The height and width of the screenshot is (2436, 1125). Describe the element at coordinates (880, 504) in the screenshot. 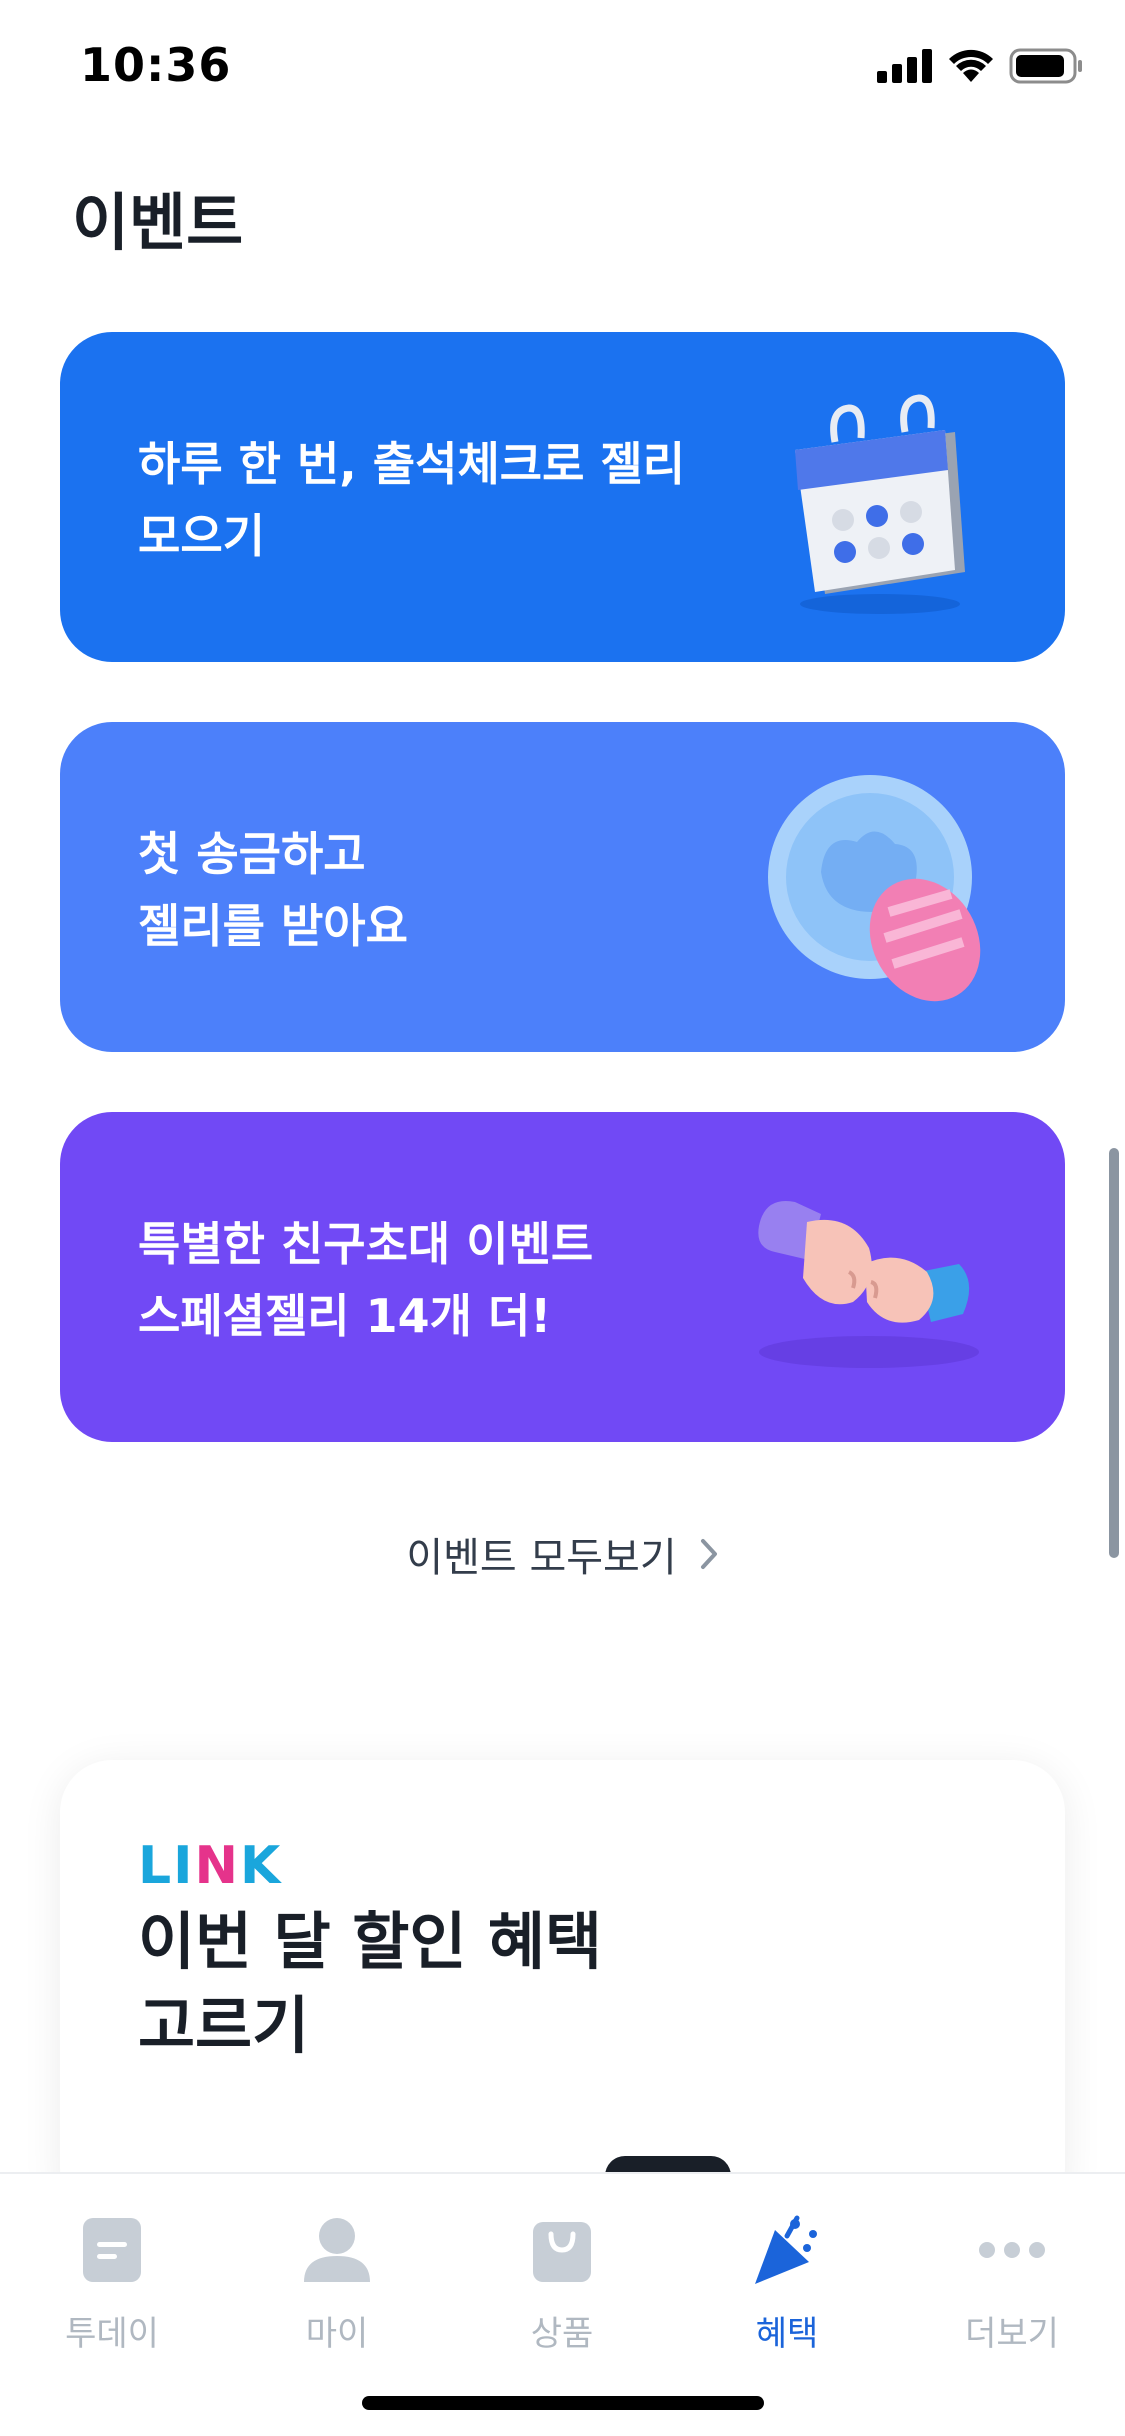

I see `calendar-icon` at that location.